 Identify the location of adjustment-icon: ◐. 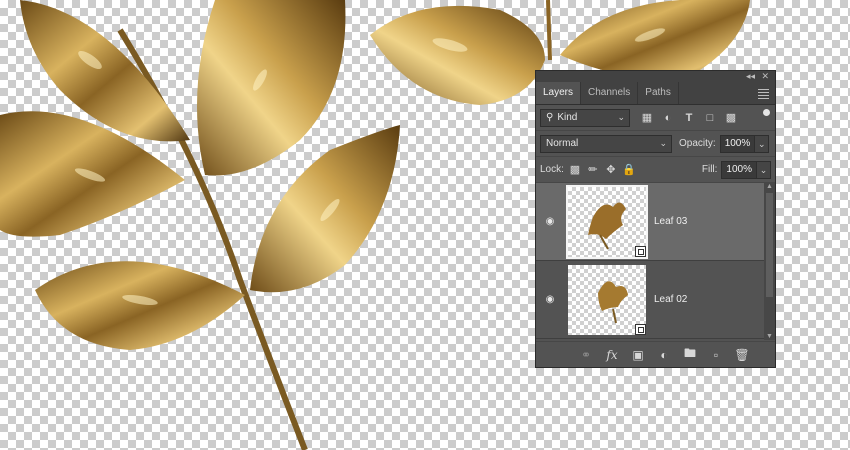
(664, 355).